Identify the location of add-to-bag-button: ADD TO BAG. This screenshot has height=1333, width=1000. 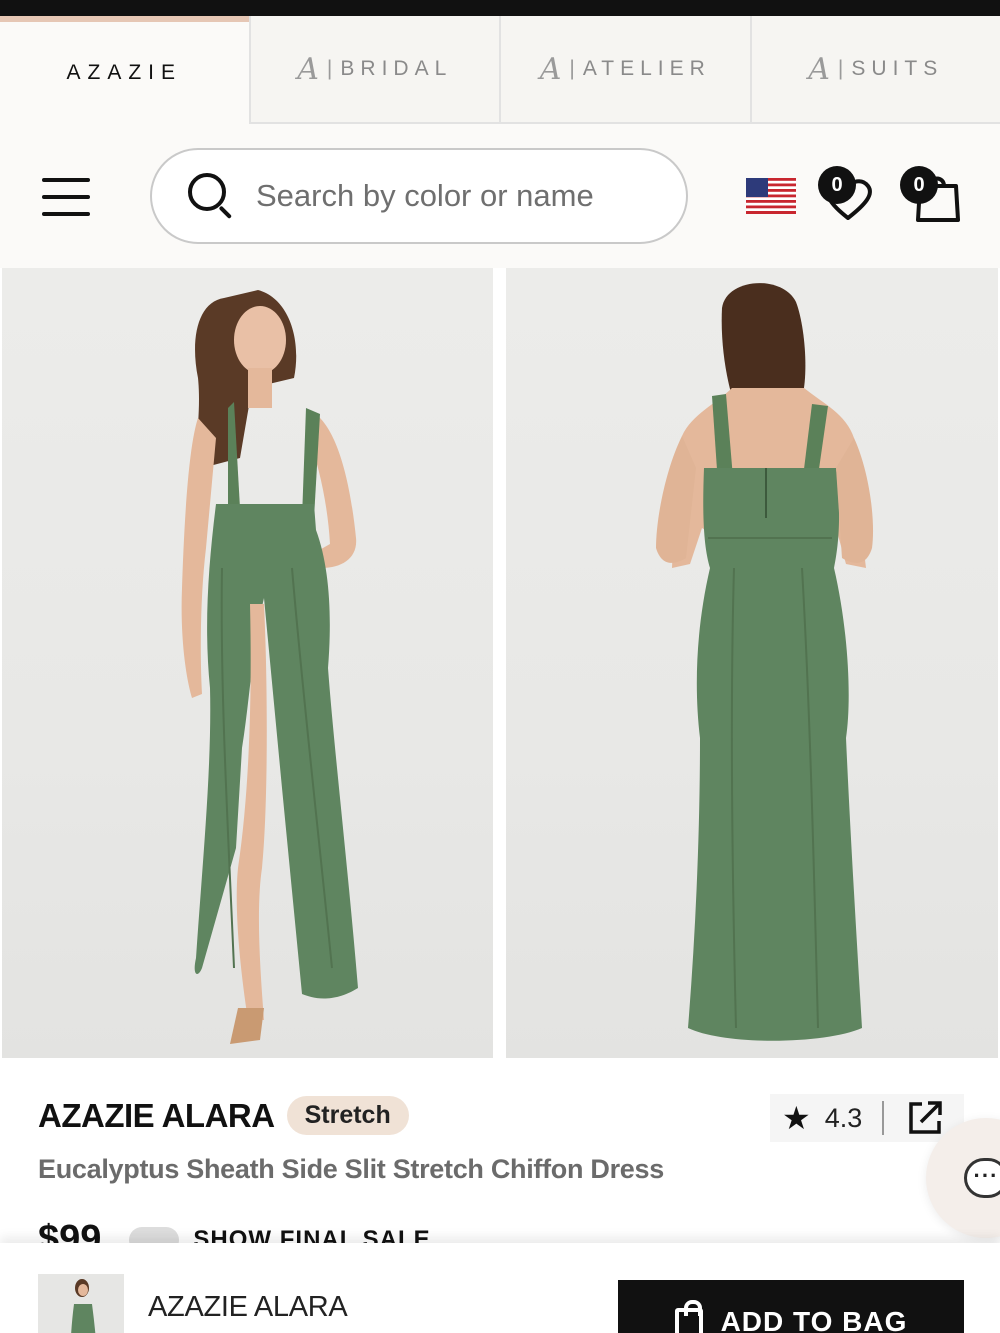
(791, 1306).